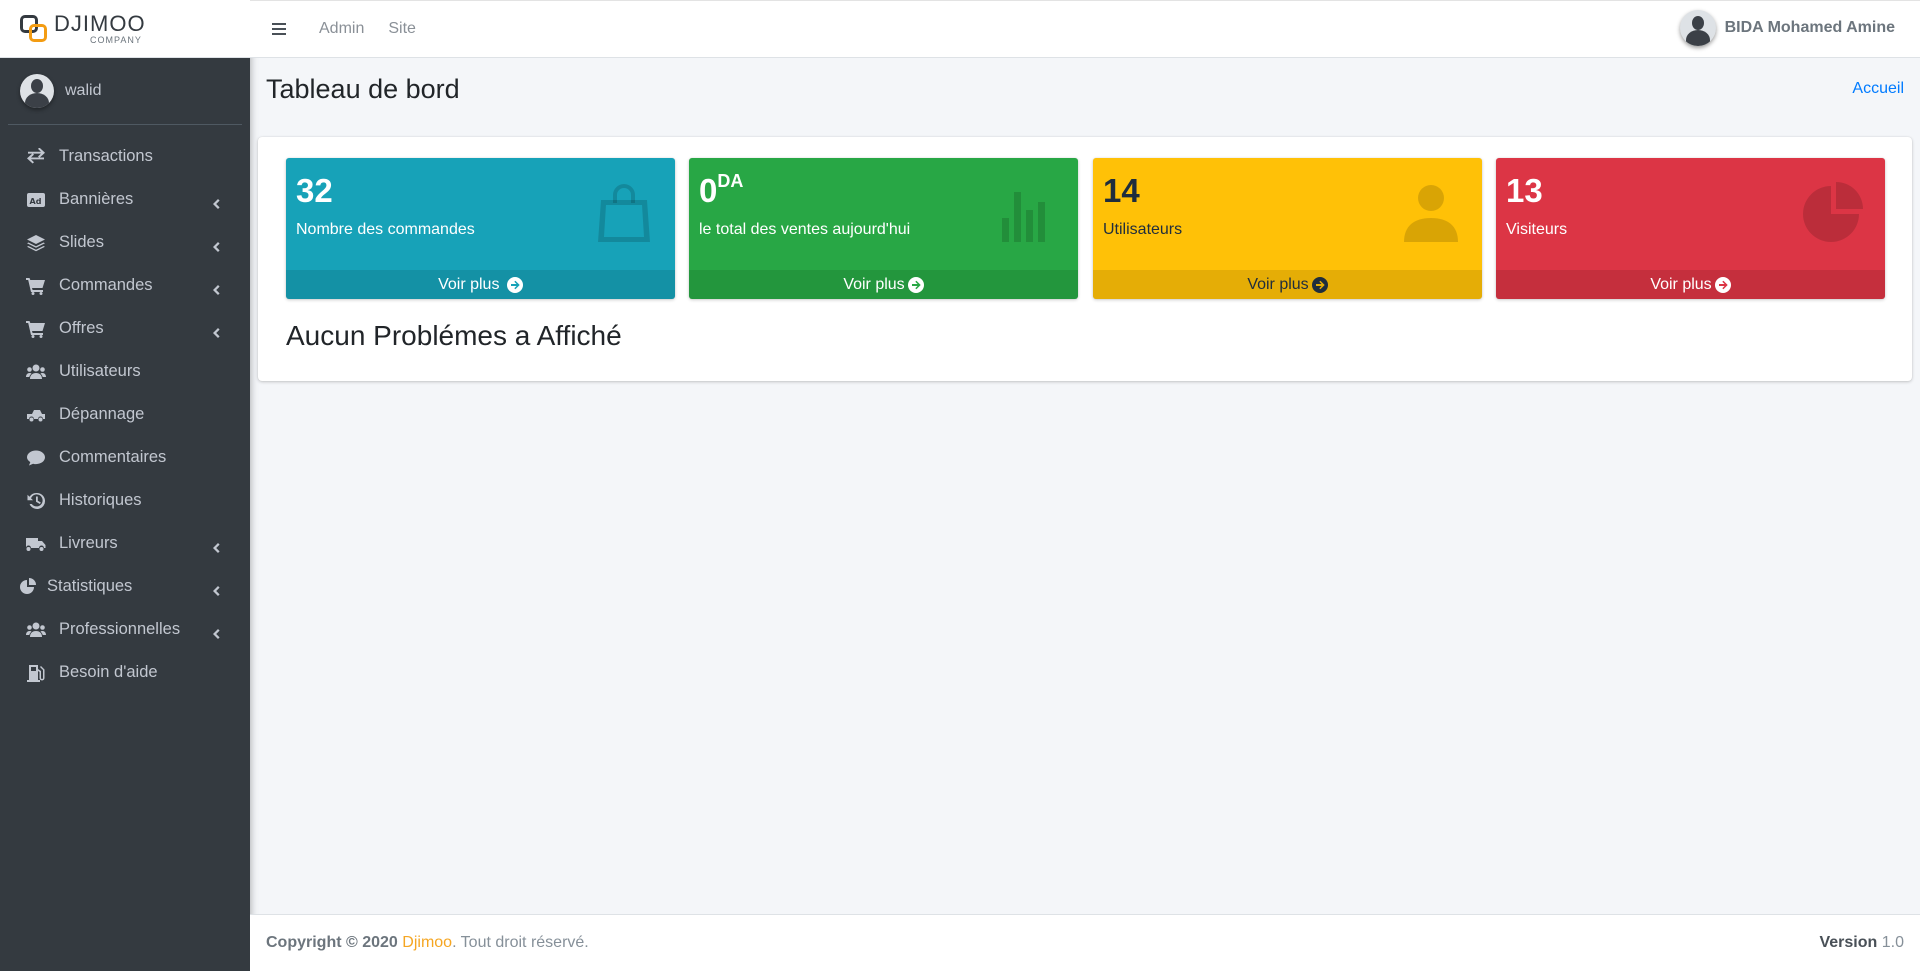 The height and width of the screenshot is (971, 1920). I want to click on version-info: Version 1.0, so click(1861, 942).